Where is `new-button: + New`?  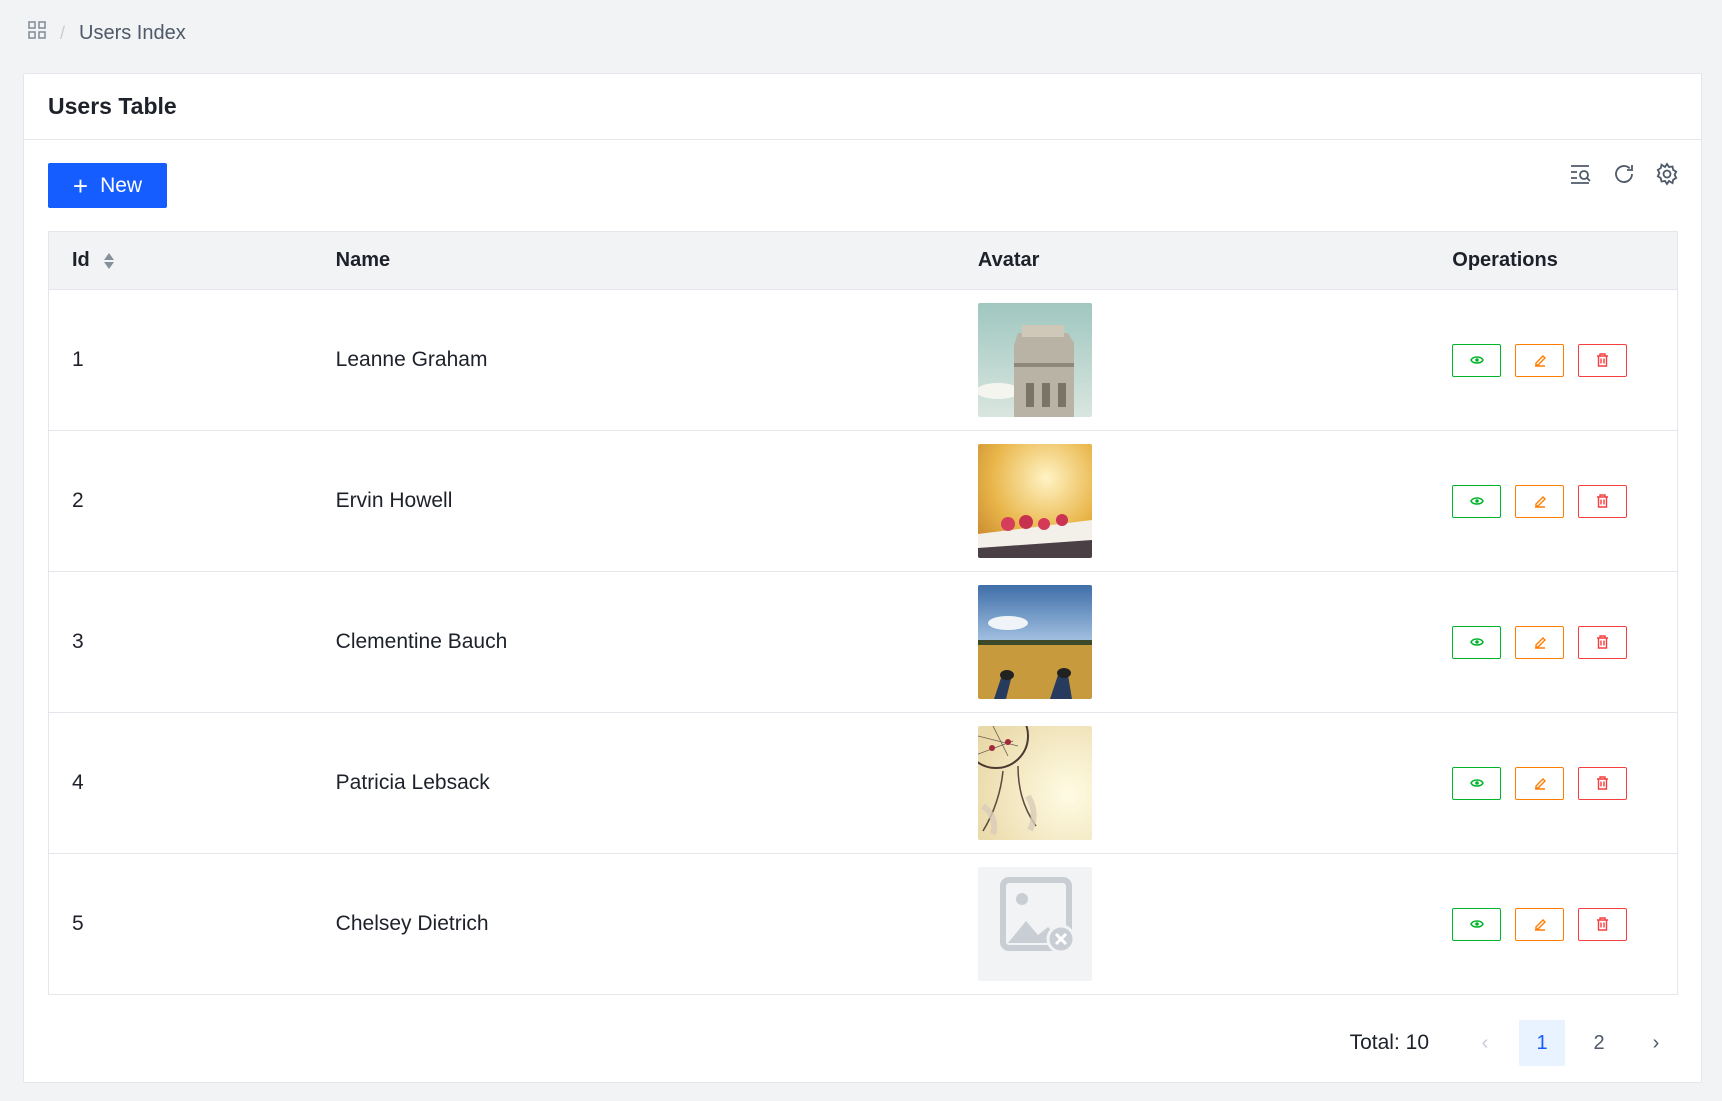 new-button: + New is located at coordinates (107, 185).